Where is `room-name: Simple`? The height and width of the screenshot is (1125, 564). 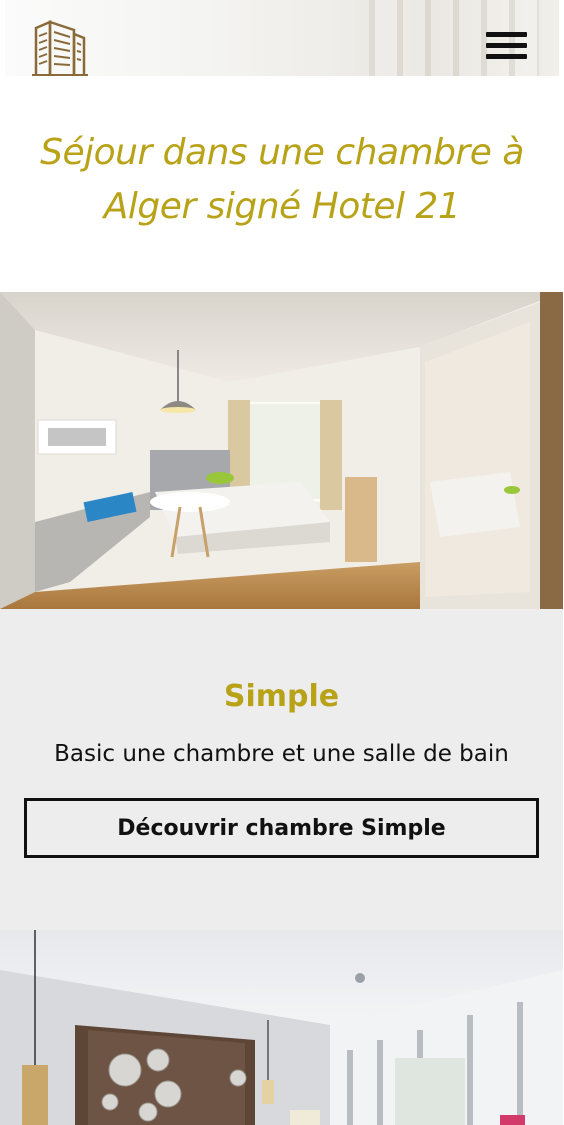
room-name: Simple is located at coordinates (281, 696).